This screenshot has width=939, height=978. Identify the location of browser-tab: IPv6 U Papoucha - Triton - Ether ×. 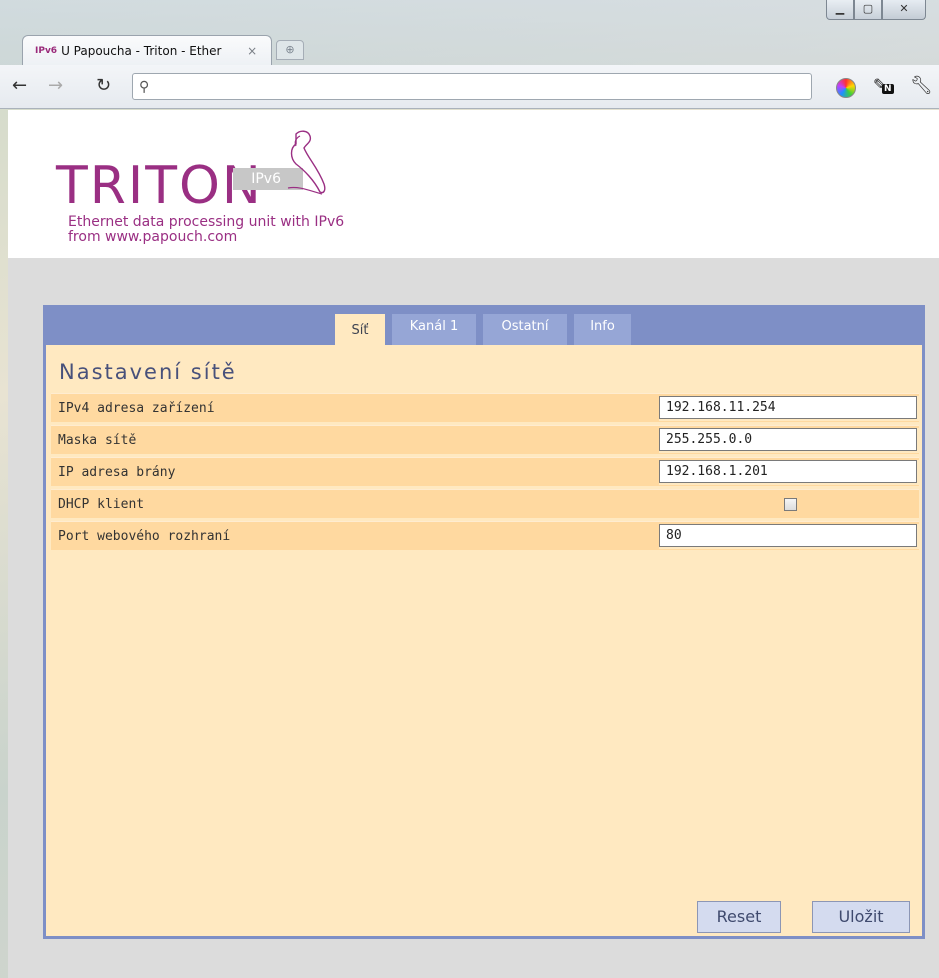
(147, 50).